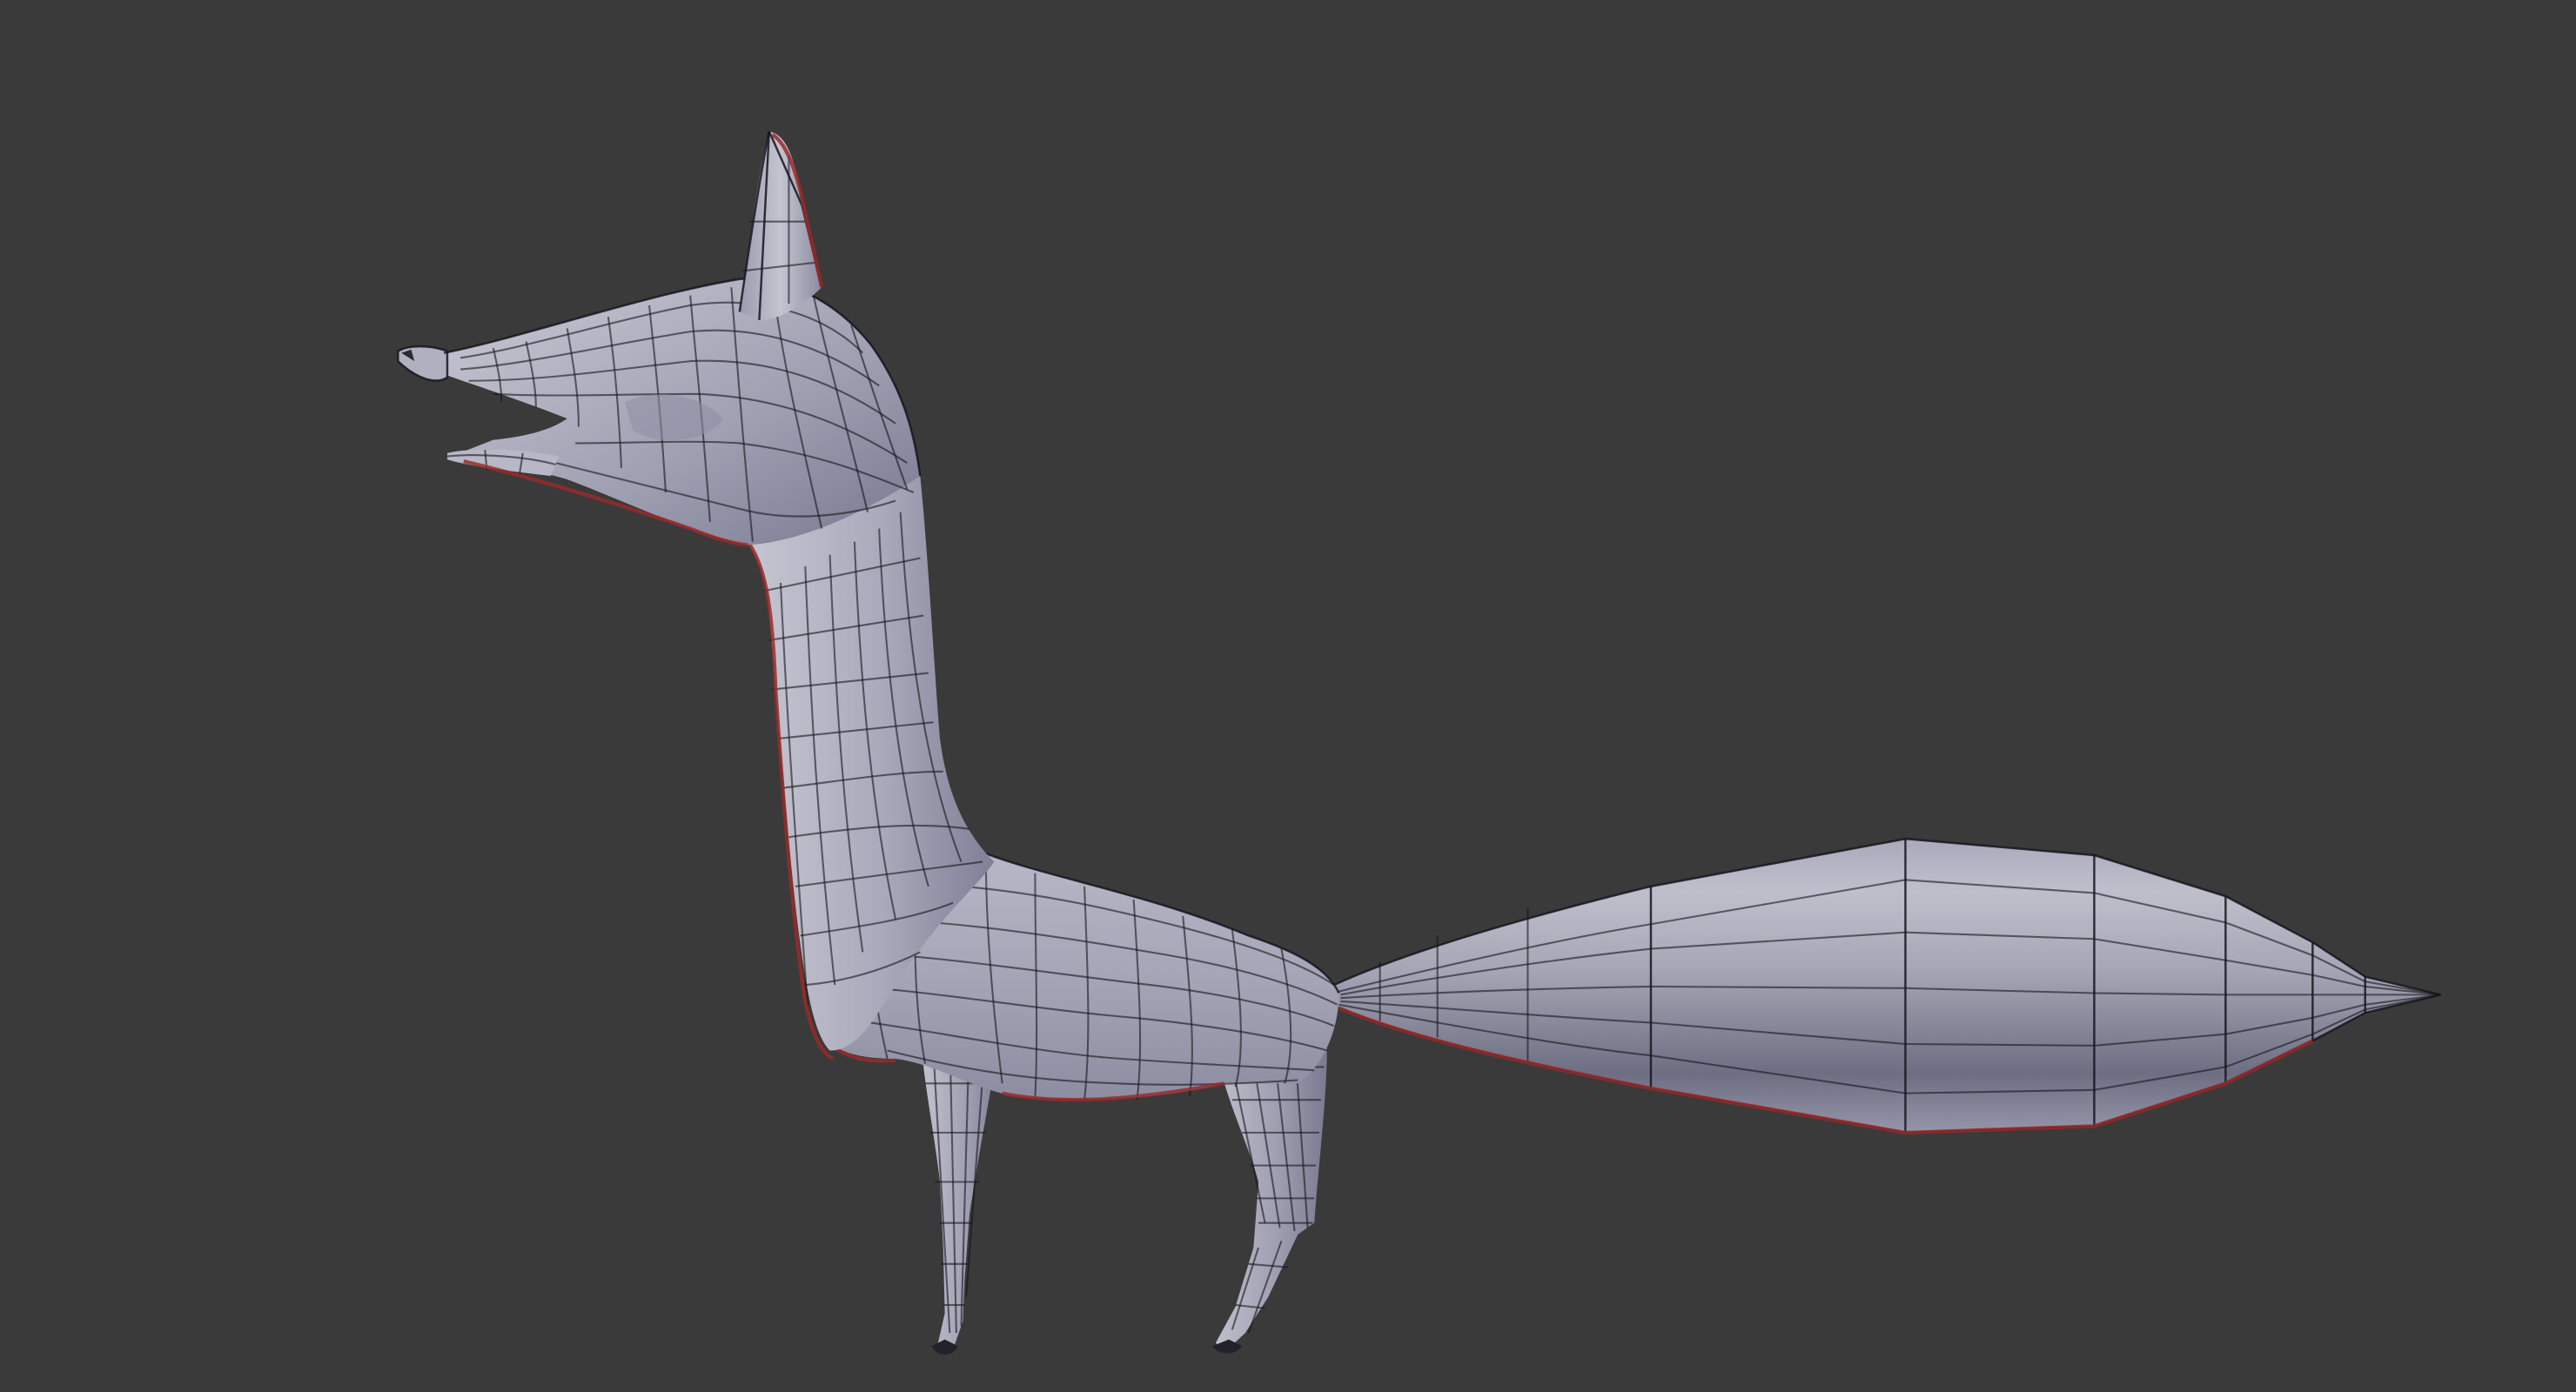  I want to click on fox-ear, so click(781, 225).